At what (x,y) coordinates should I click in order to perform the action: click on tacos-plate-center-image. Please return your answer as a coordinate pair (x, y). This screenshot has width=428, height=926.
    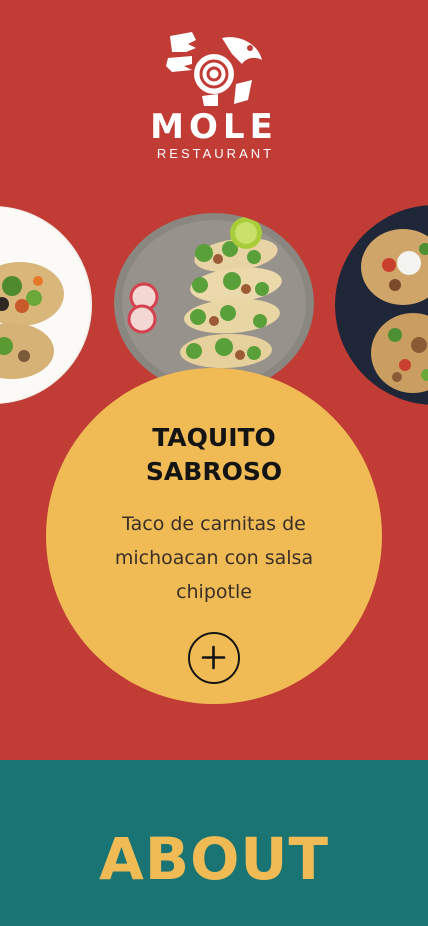
    Looking at the image, I should click on (214, 303).